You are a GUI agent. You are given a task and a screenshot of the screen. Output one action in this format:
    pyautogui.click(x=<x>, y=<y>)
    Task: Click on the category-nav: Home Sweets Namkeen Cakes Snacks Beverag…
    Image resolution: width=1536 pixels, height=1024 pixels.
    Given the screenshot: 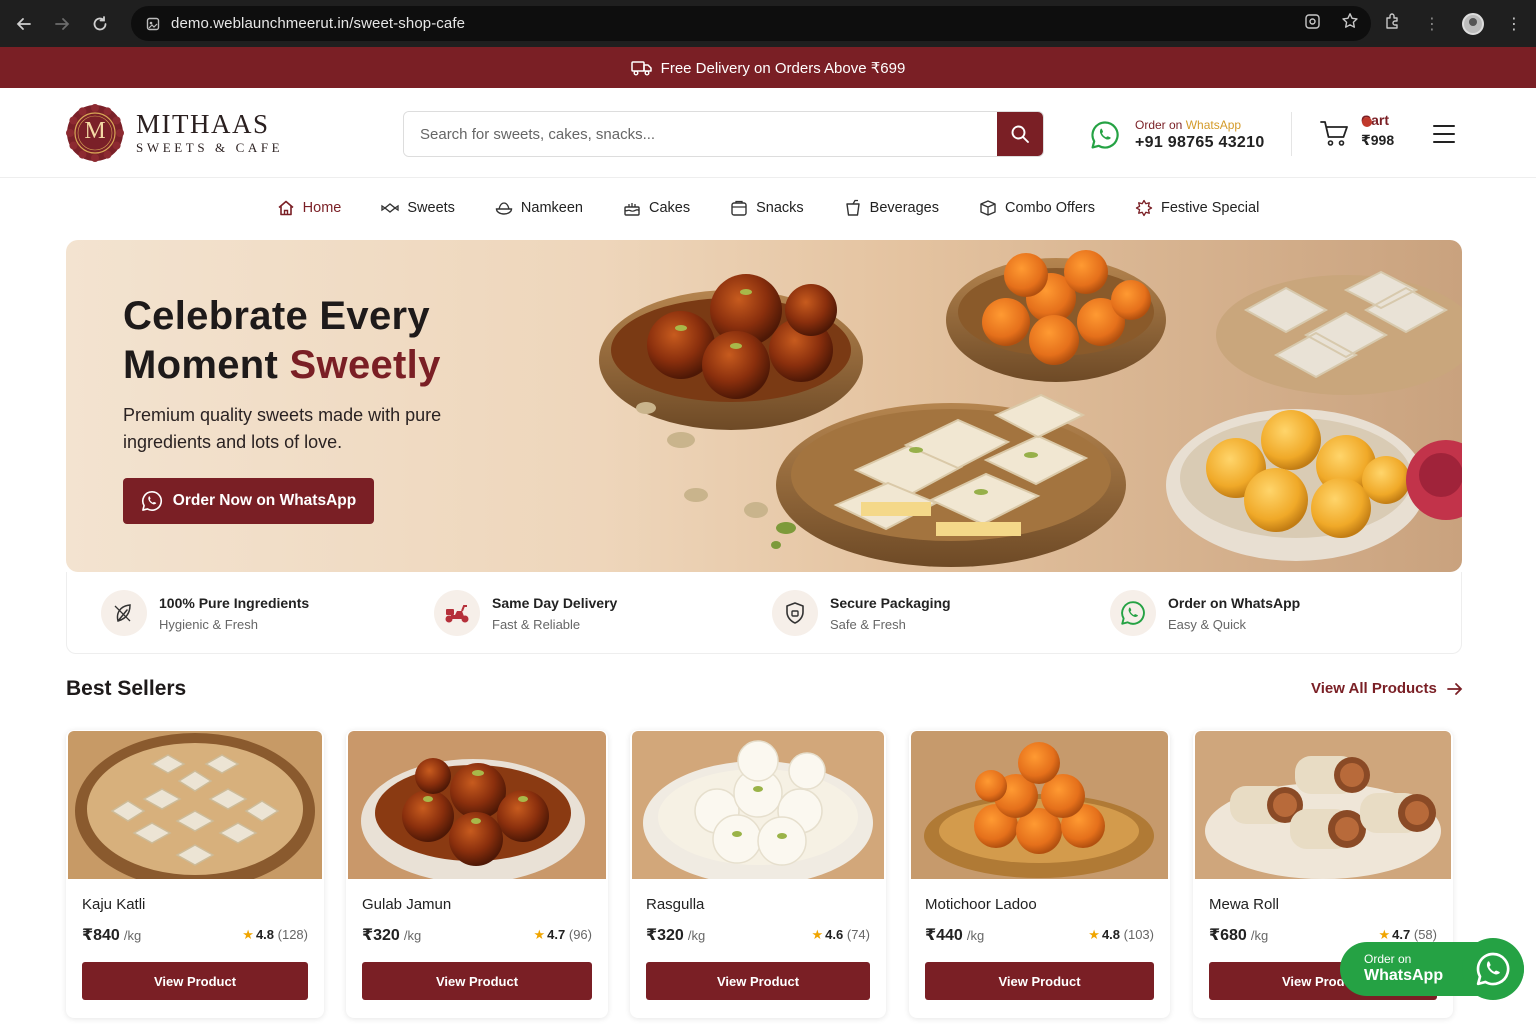 What is the action you would take?
    pyautogui.click(x=768, y=208)
    